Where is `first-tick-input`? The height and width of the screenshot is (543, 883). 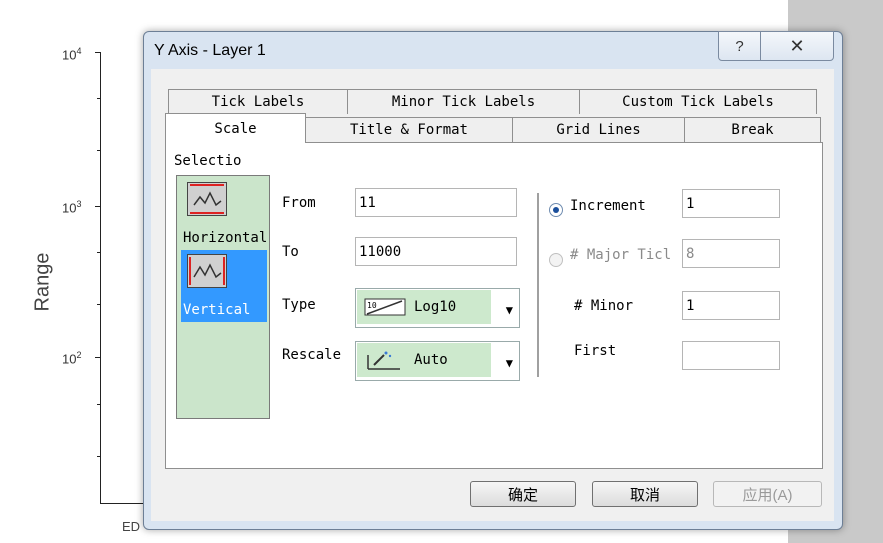
first-tick-input is located at coordinates (731, 355).